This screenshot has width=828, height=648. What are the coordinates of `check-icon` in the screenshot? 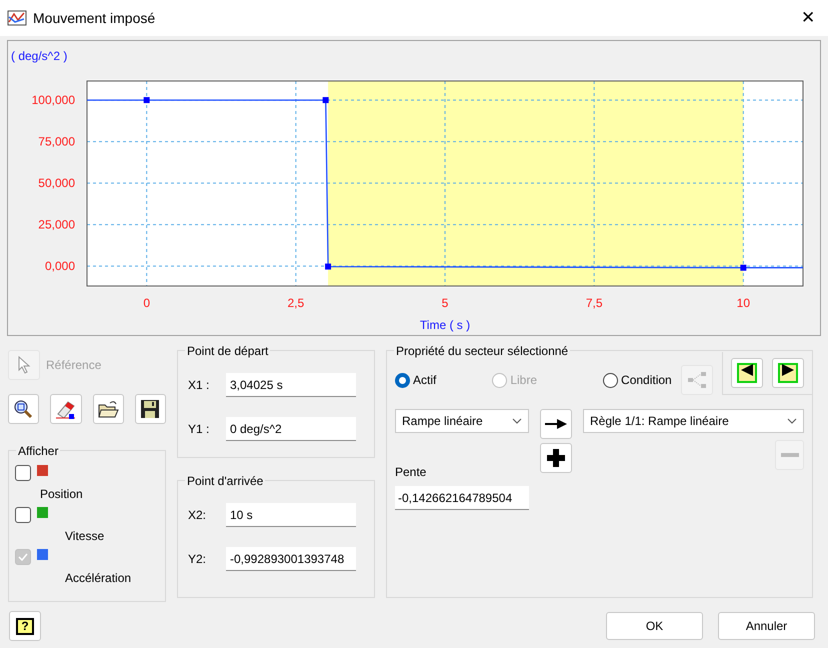 It's located at (23, 557).